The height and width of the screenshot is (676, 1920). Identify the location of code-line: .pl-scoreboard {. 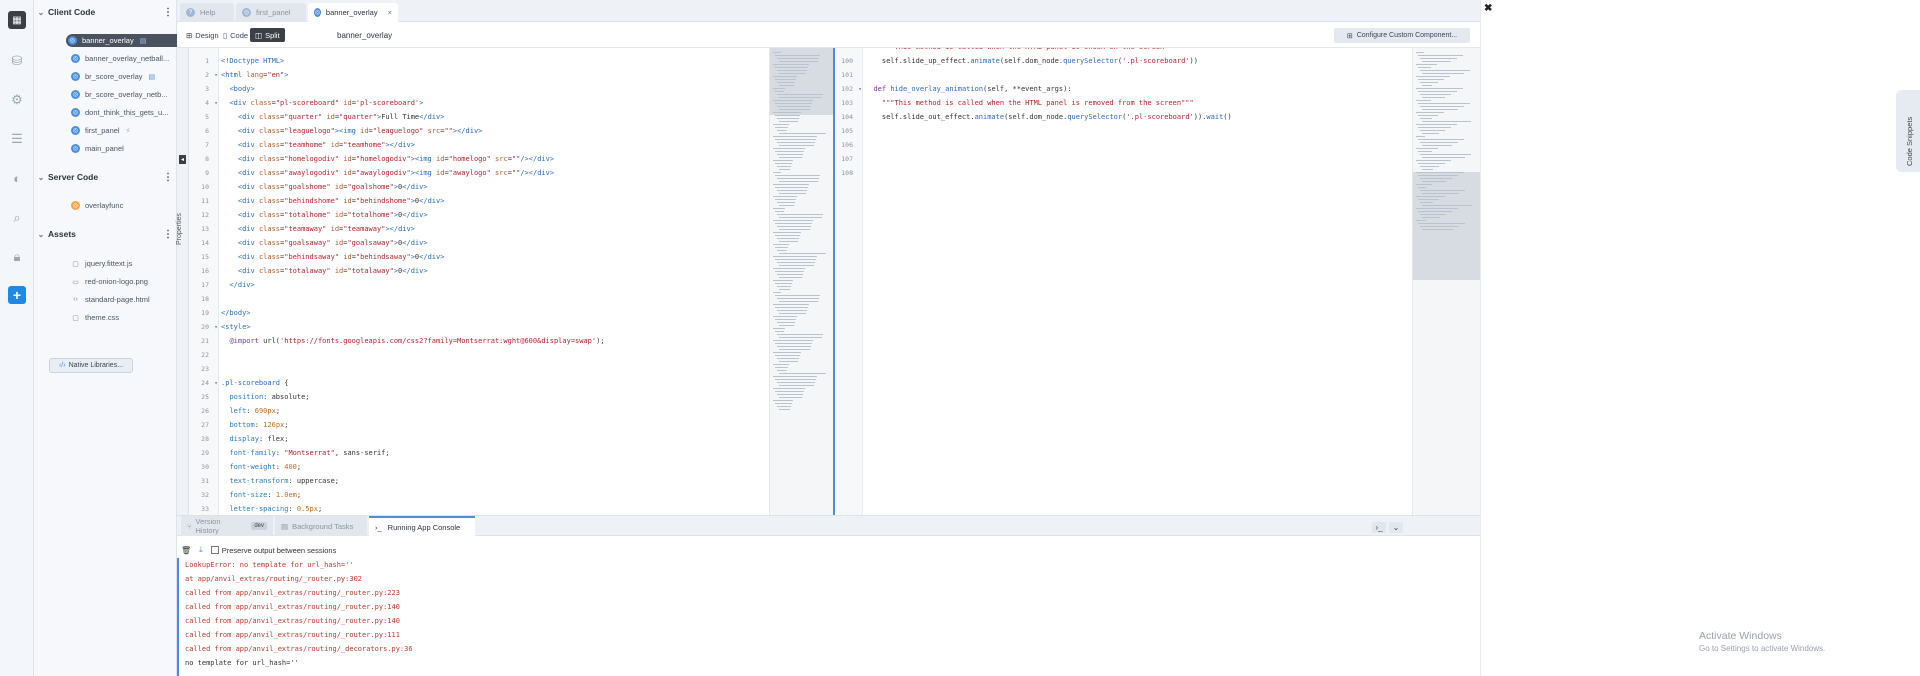
(254, 383).